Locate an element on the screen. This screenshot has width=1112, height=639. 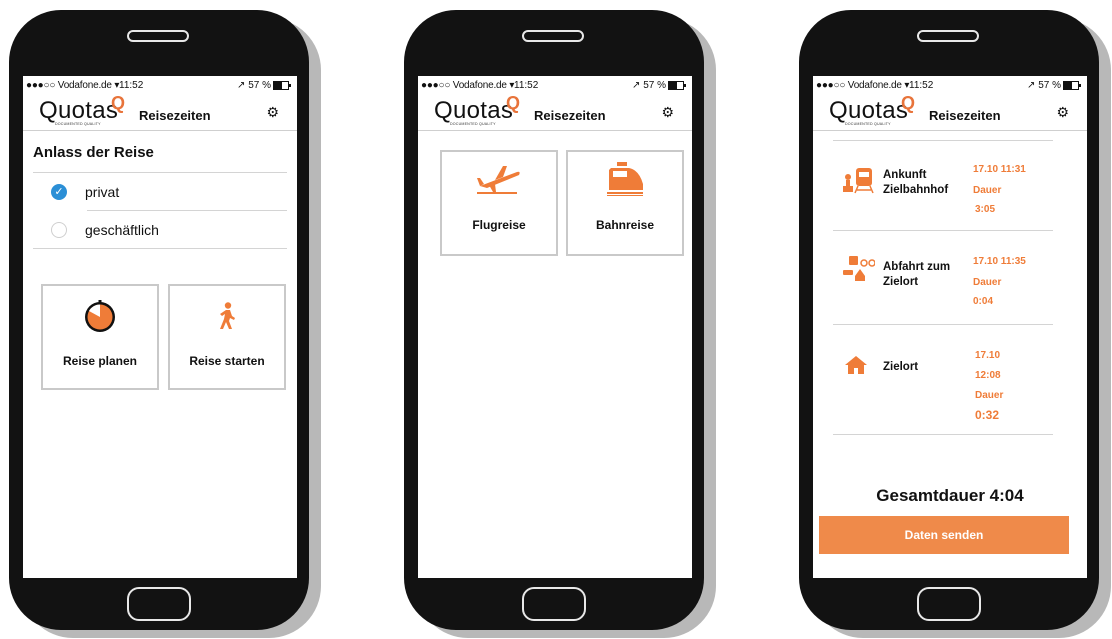
walking-person-icon is located at coordinates (227, 318).